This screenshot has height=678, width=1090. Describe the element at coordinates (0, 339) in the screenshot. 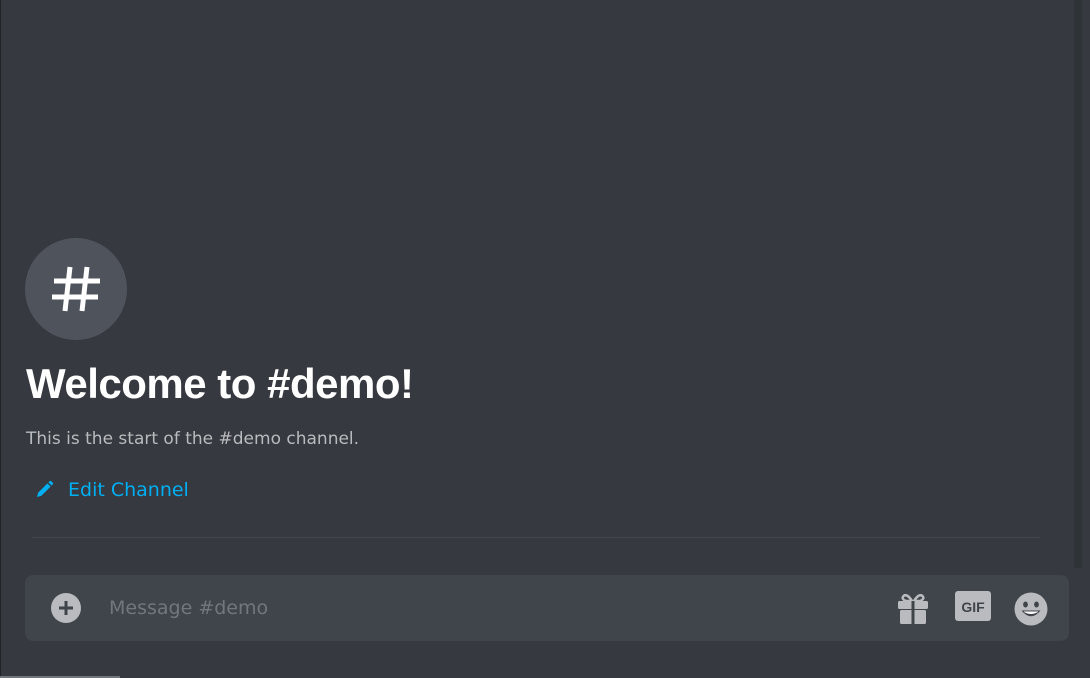

I see `left-border` at that location.